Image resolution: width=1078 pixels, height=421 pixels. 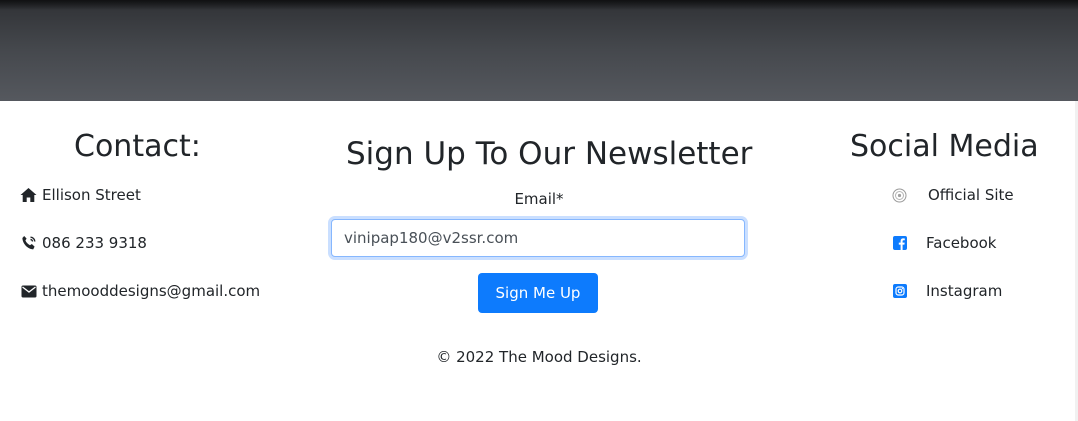 I want to click on email-field, so click(x=538, y=238).